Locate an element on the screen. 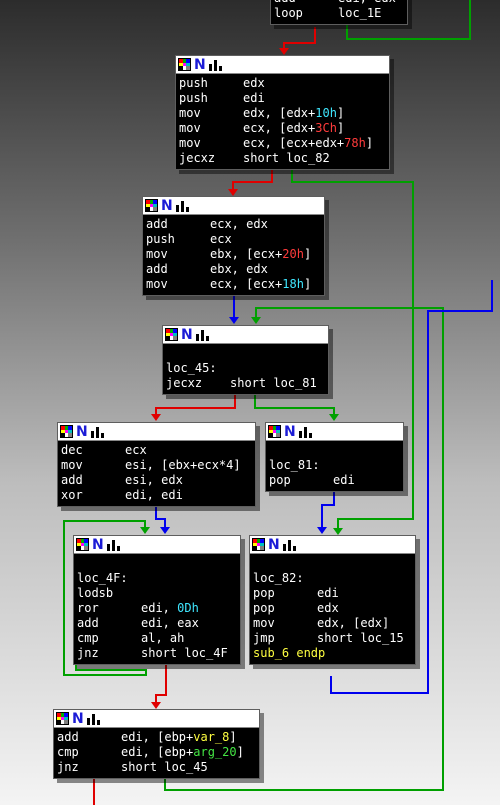 The image size is (500, 805). code-block: Nloc_45: jecxz short loc_81 is located at coordinates (245, 360).